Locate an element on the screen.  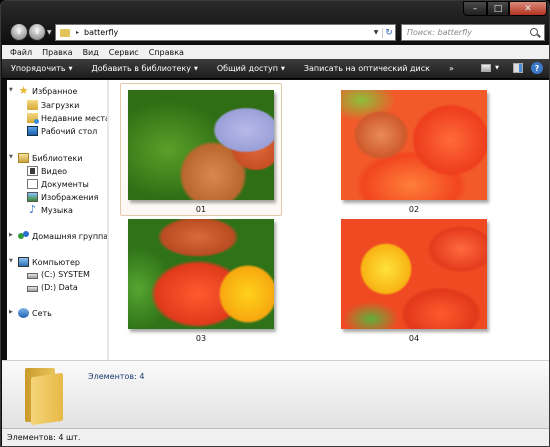
documents-icon is located at coordinates (32, 184).